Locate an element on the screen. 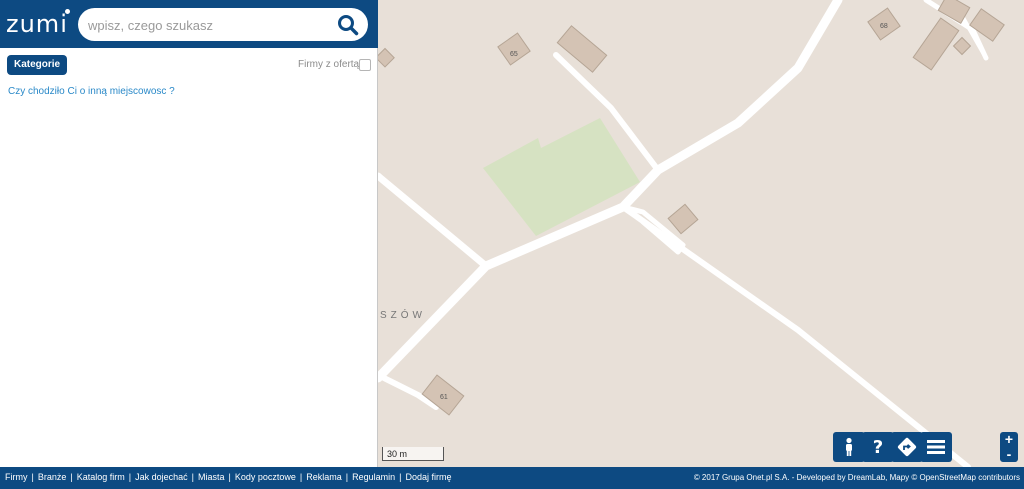 The width and height of the screenshot is (1024, 489). footer-link-firmy: Firmy is located at coordinates (16, 477).